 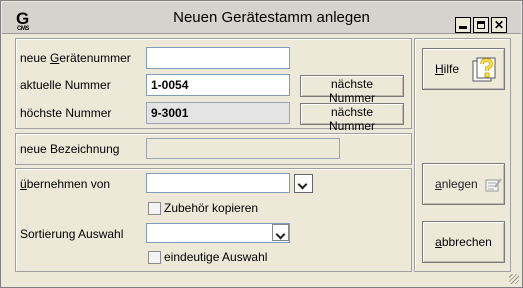 What do you see at coordinates (484, 69) in the screenshot?
I see `help-question-icon` at bounding box center [484, 69].